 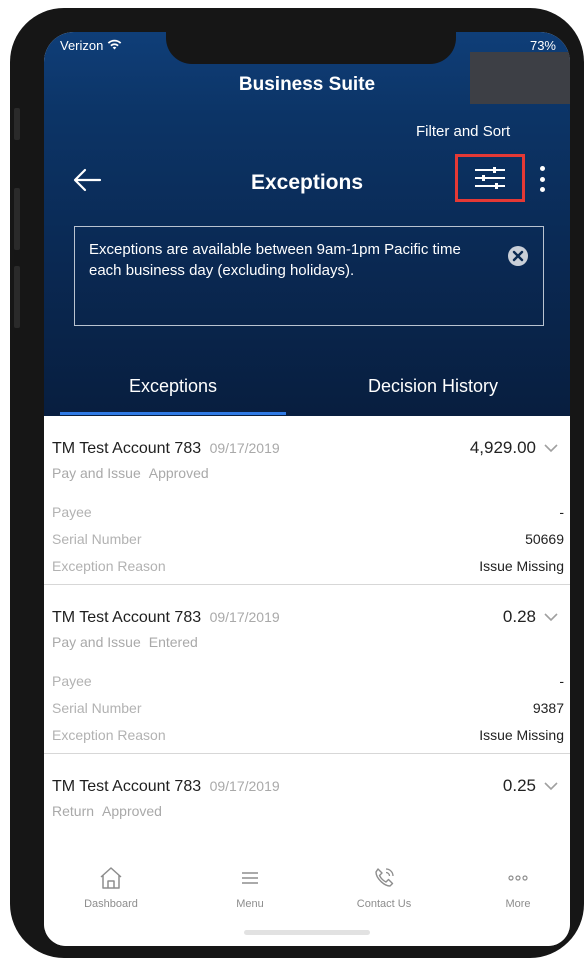 What do you see at coordinates (542, 179) in the screenshot?
I see `more-options-icon` at bounding box center [542, 179].